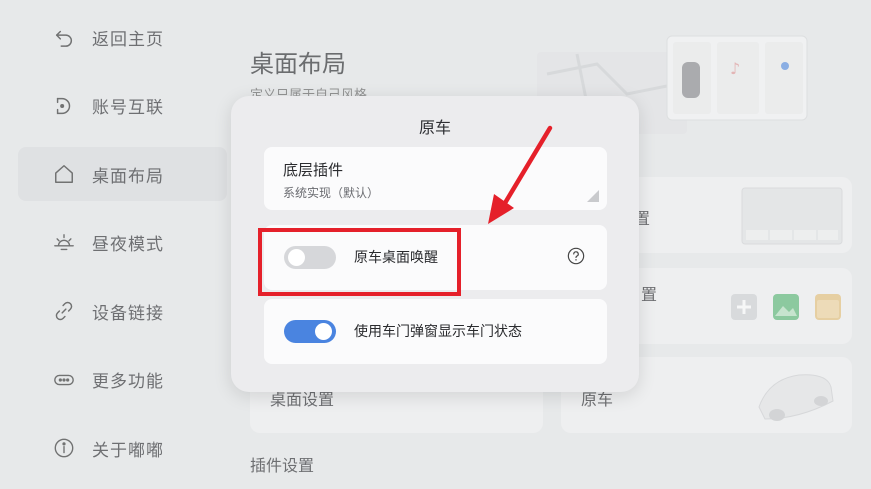 This screenshot has width=871, height=489. I want to click on red-arrow-icon, so click(520, 174).